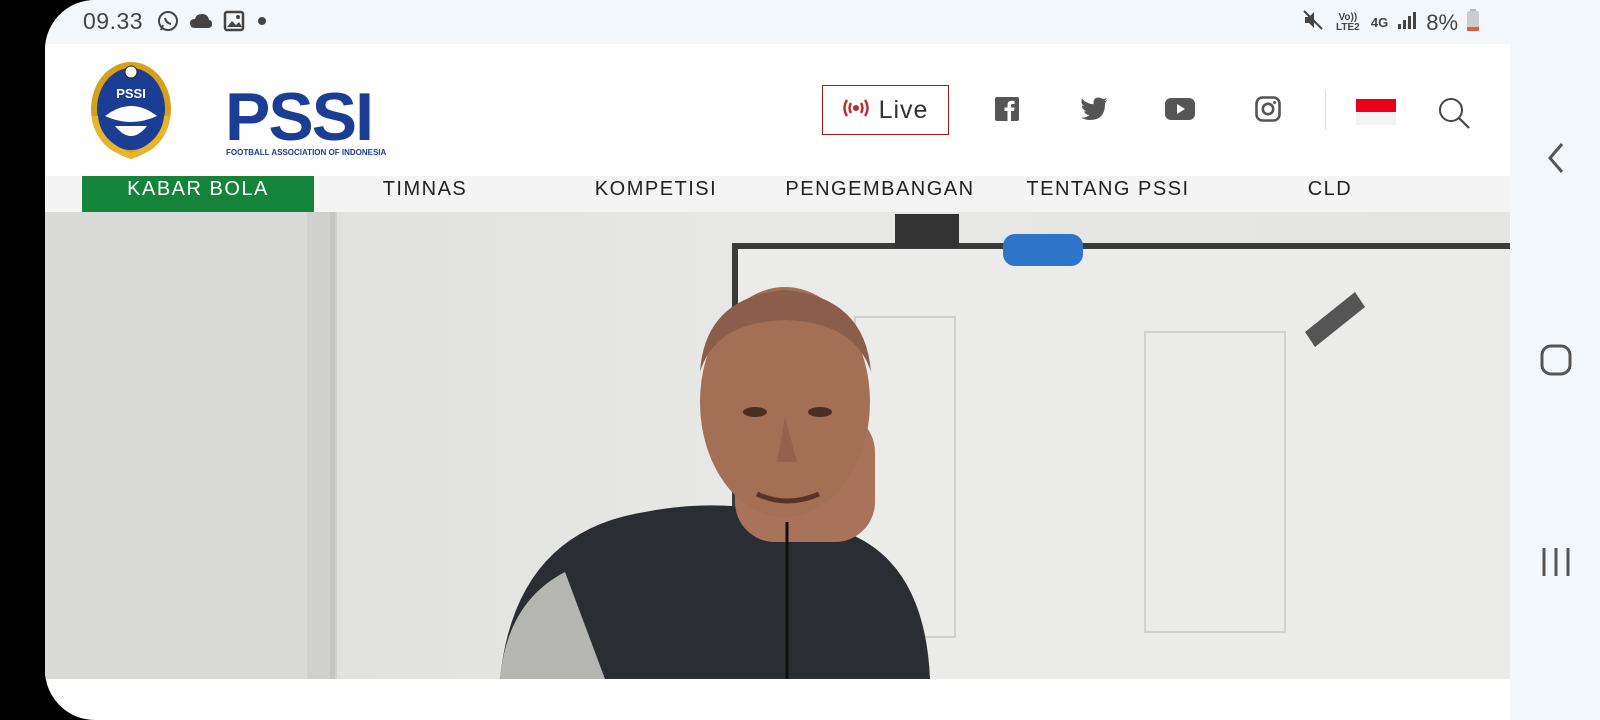 This screenshot has width=1600, height=720. What do you see at coordinates (1442, 22) in the screenshot?
I see `battery-percent: 8%` at bounding box center [1442, 22].